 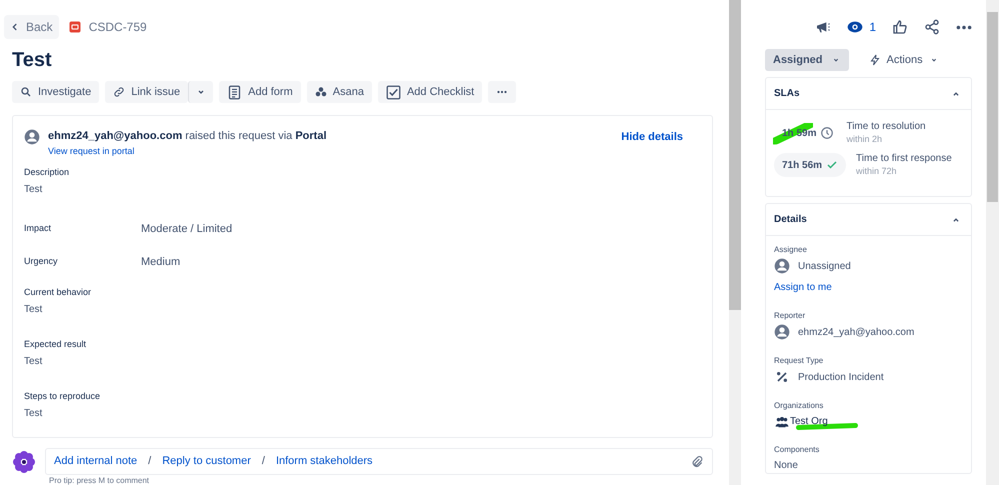 What do you see at coordinates (324, 461) in the screenshot?
I see `comment-action-link: Inform stakeholders` at bounding box center [324, 461].